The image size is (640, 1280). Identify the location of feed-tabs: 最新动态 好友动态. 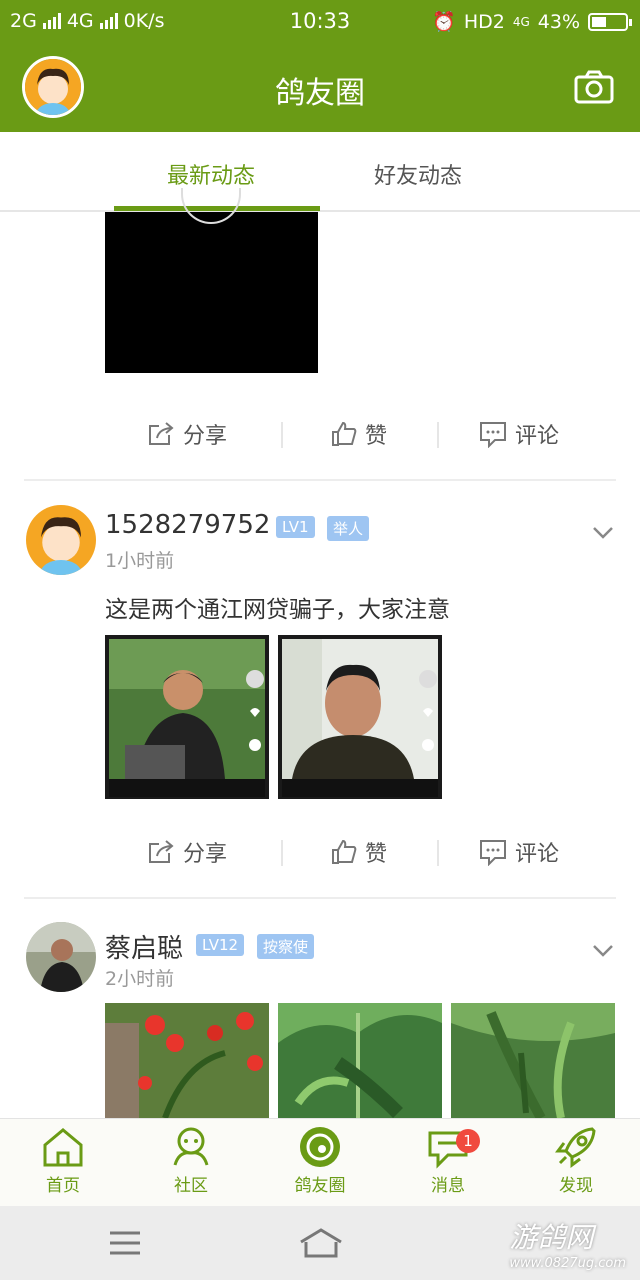
(320, 172).